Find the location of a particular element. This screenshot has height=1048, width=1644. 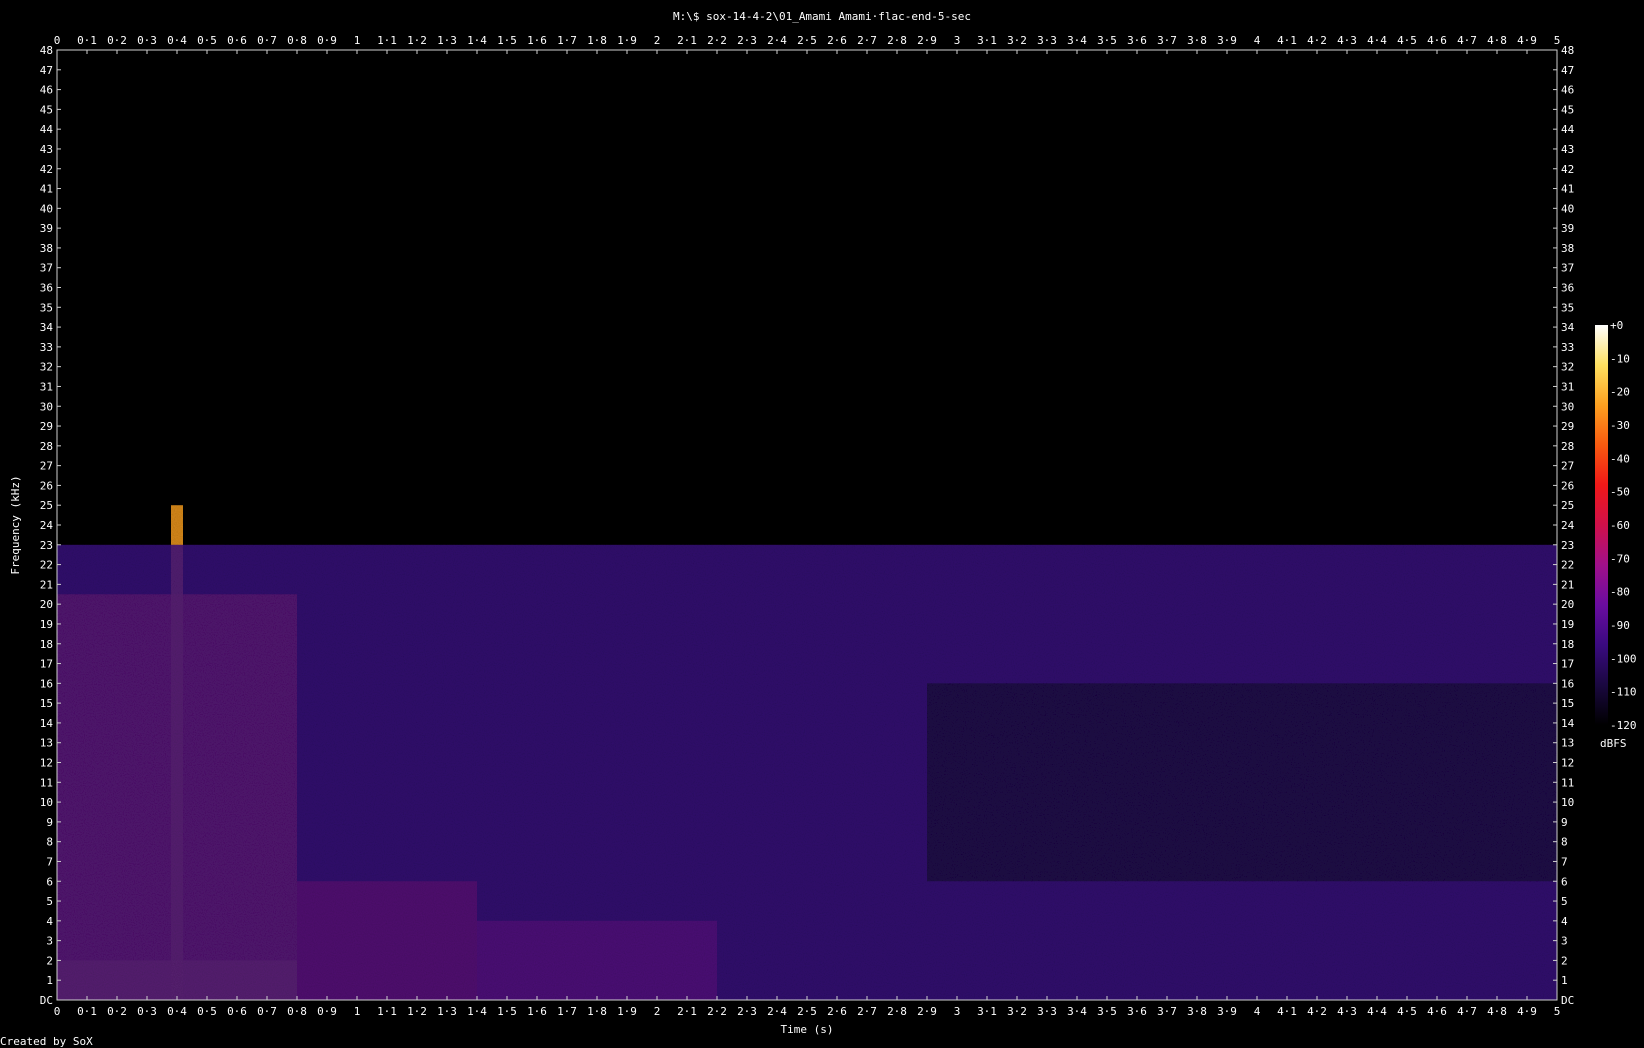

y-tick-label: 11 is located at coordinates (1567, 782).